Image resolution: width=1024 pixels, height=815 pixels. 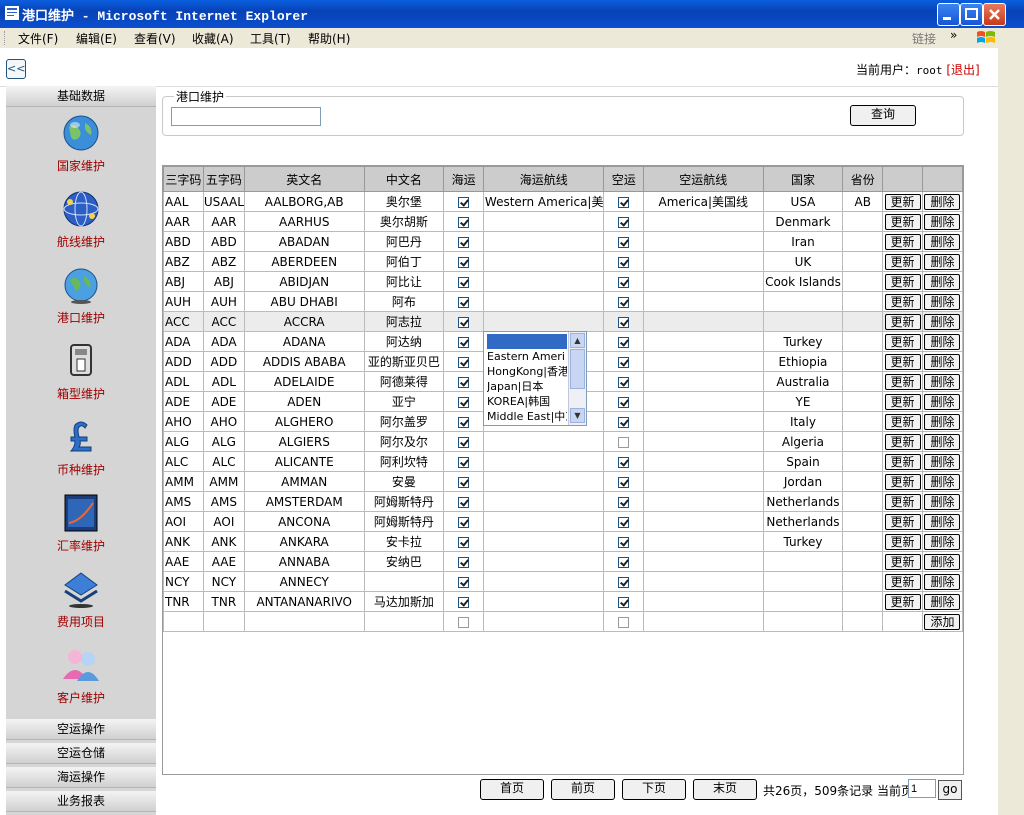 What do you see at coordinates (270, 38) in the screenshot?
I see `menu-tools: 工具(T)` at bounding box center [270, 38].